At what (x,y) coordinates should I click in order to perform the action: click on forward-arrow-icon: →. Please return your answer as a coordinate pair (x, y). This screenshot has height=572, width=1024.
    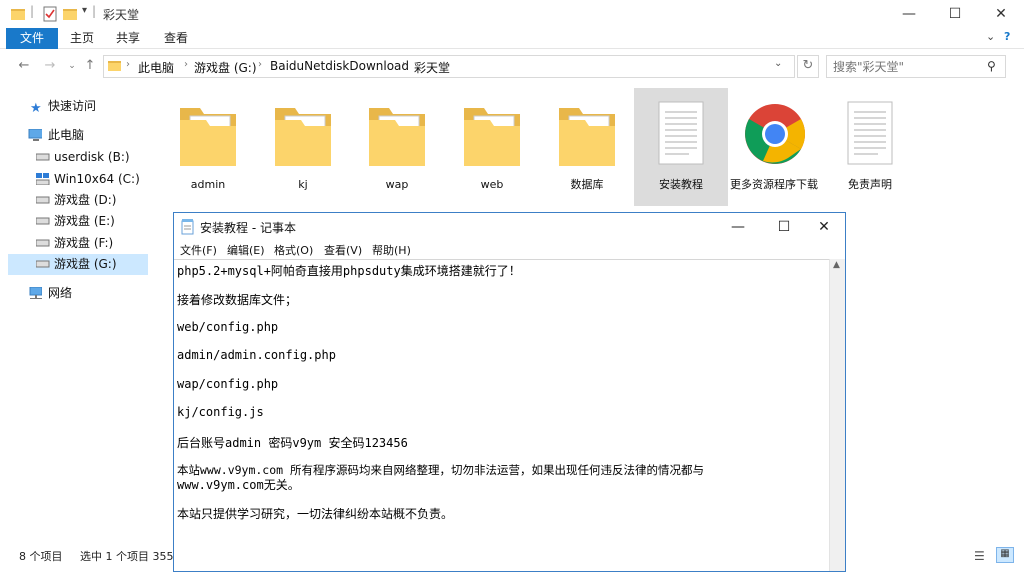
    Looking at the image, I should click on (50, 66).